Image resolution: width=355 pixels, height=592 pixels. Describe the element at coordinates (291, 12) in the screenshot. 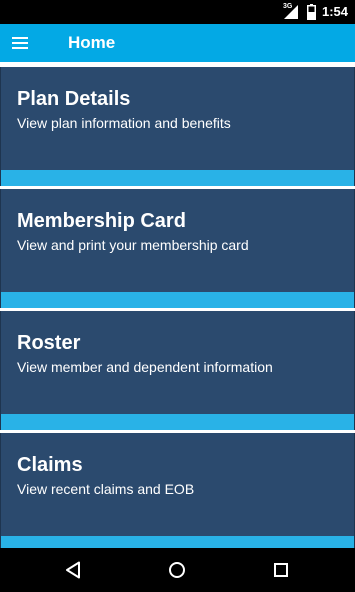

I see `signal-strength-icon` at that location.